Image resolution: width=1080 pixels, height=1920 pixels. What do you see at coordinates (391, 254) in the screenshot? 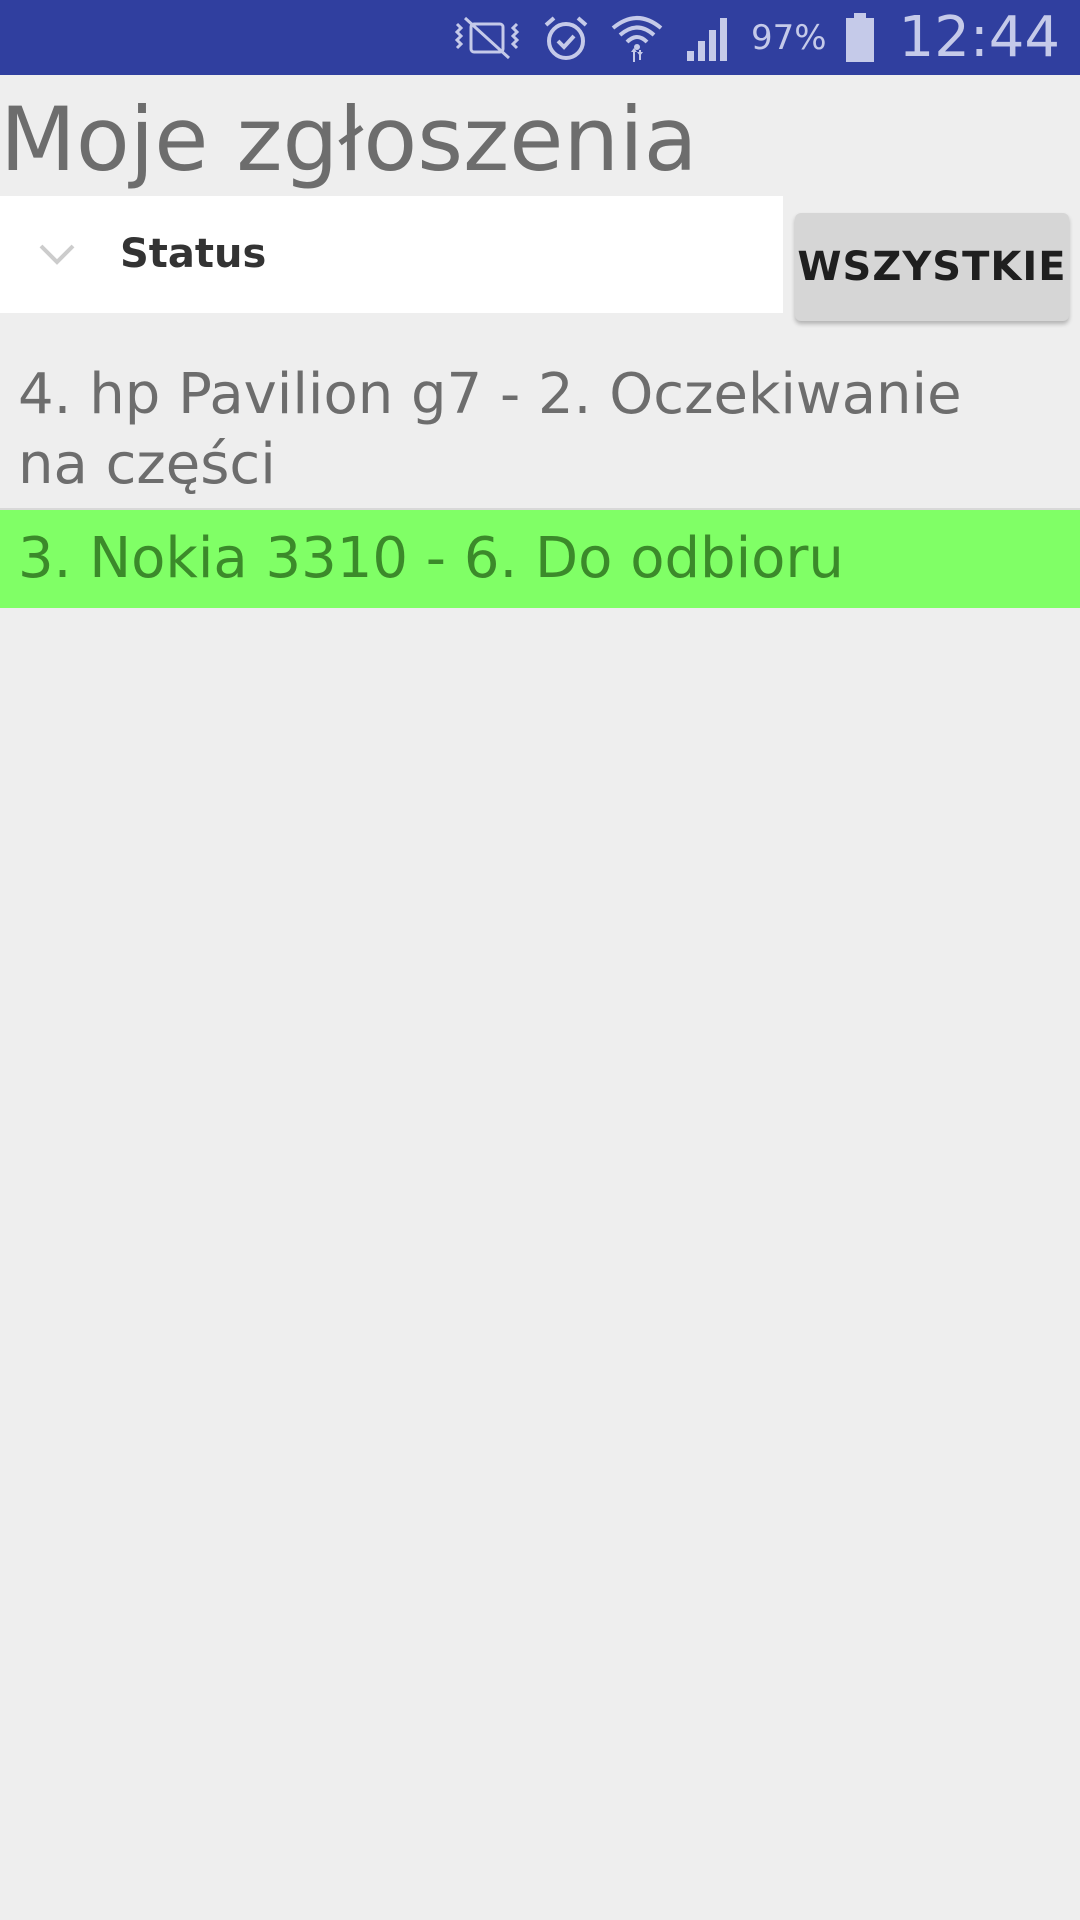
I see `status-spinner: Status` at bounding box center [391, 254].